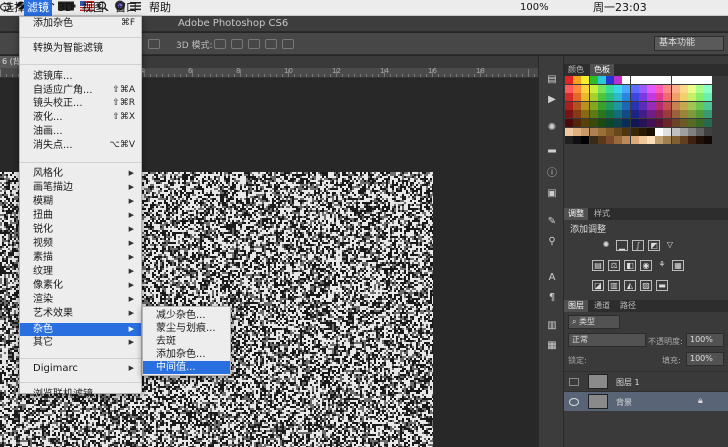 The height and width of the screenshot is (447, 728). What do you see at coordinates (646, 381) in the screenshot?
I see `layer-row-layer1: 图层 1` at bounding box center [646, 381].